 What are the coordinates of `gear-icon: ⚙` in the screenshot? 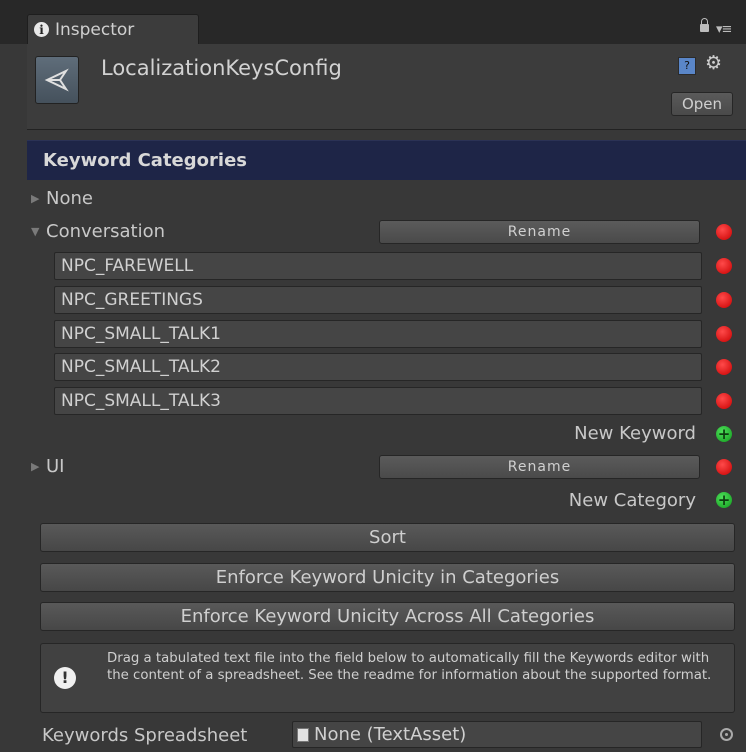 It's located at (713, 63).